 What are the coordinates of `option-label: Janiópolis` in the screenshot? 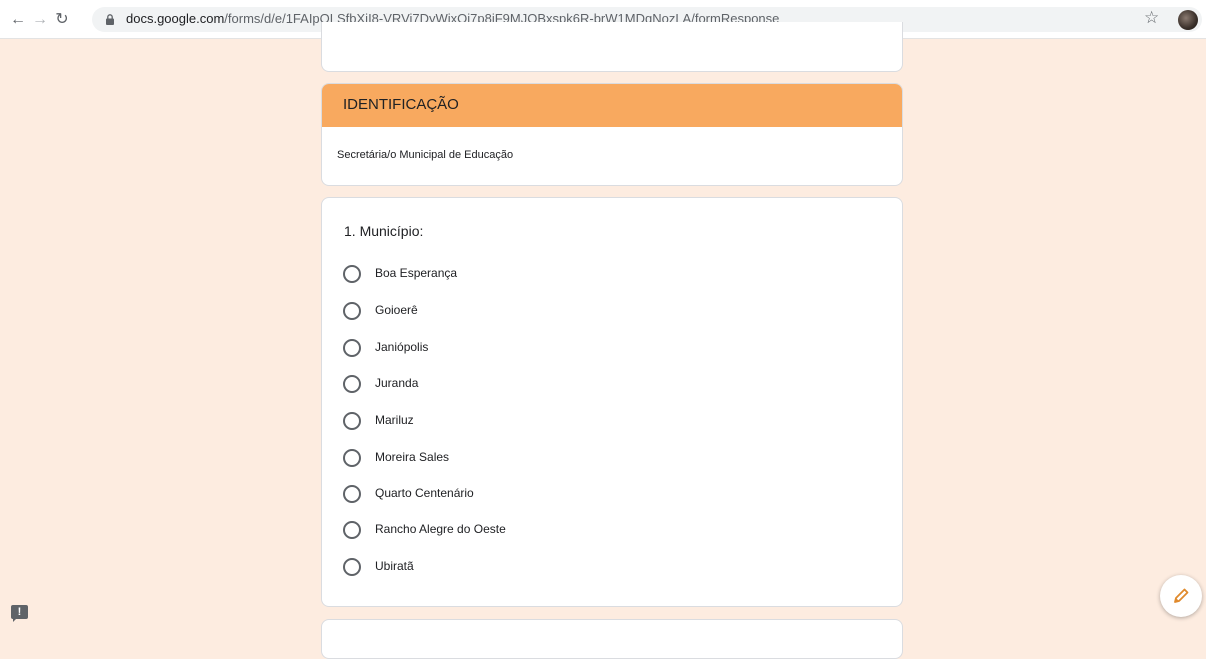 It's located at (402, 347).